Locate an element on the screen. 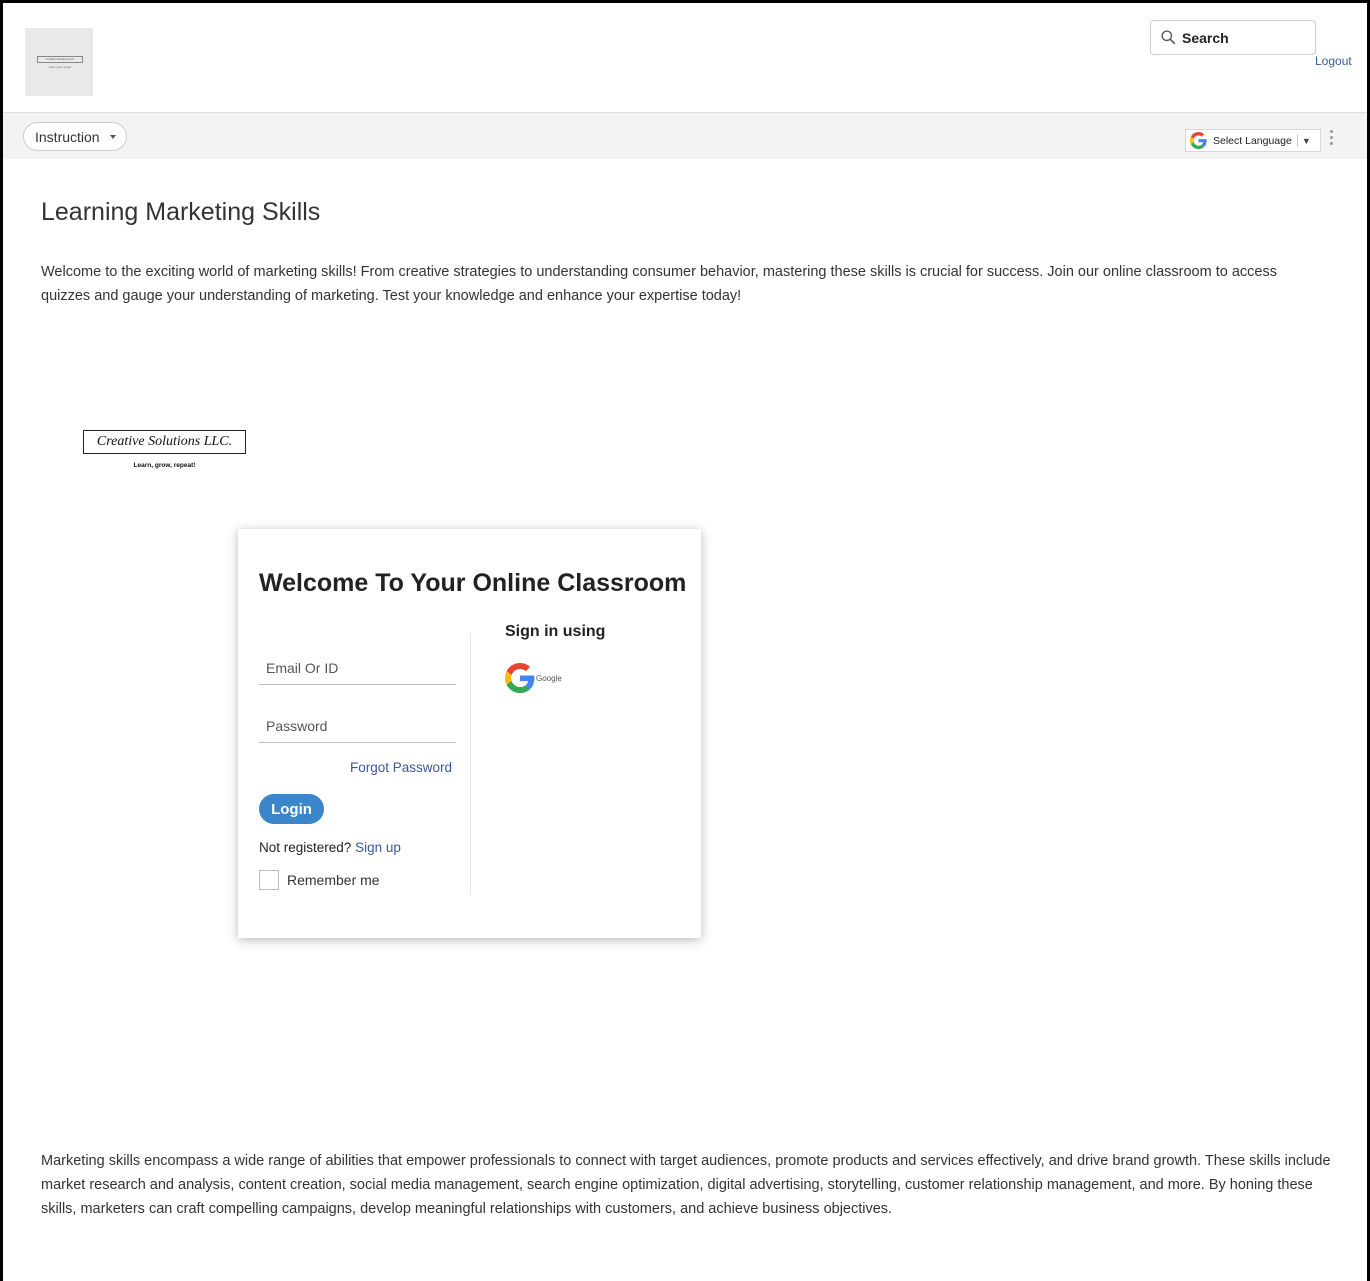 This screenshot has height=1281, width=1370. page-title: Learning Marketing Skills is located at coordinates (181, 212).